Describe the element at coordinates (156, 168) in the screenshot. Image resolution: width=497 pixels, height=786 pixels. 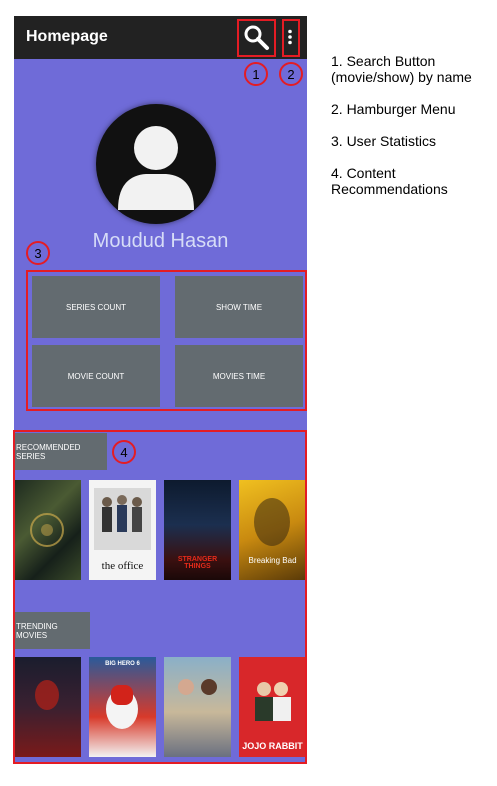
I see `person-icon` at that location.